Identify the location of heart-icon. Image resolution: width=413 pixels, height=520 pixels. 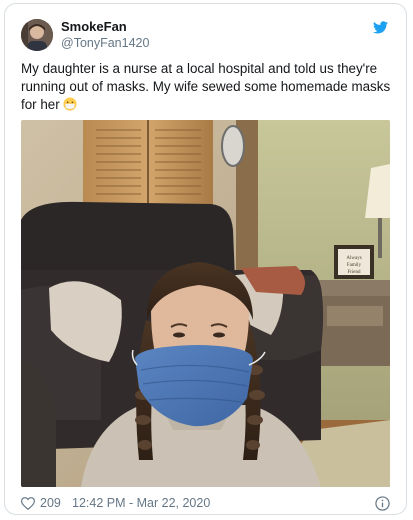
(28, 503).